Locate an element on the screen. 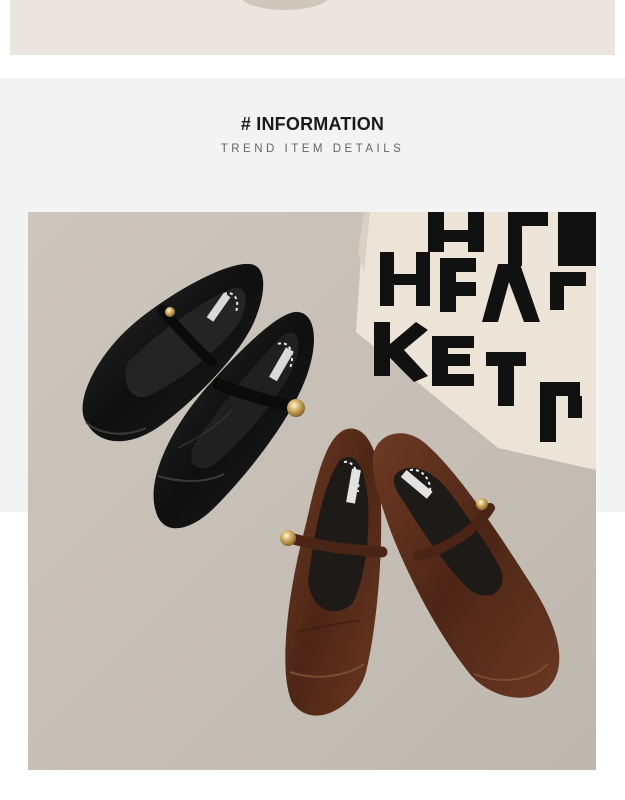 This screenshot has height=800, width=625. section-subtitle: TREND ITEM DETAILS is located at coordinates (312, 149).